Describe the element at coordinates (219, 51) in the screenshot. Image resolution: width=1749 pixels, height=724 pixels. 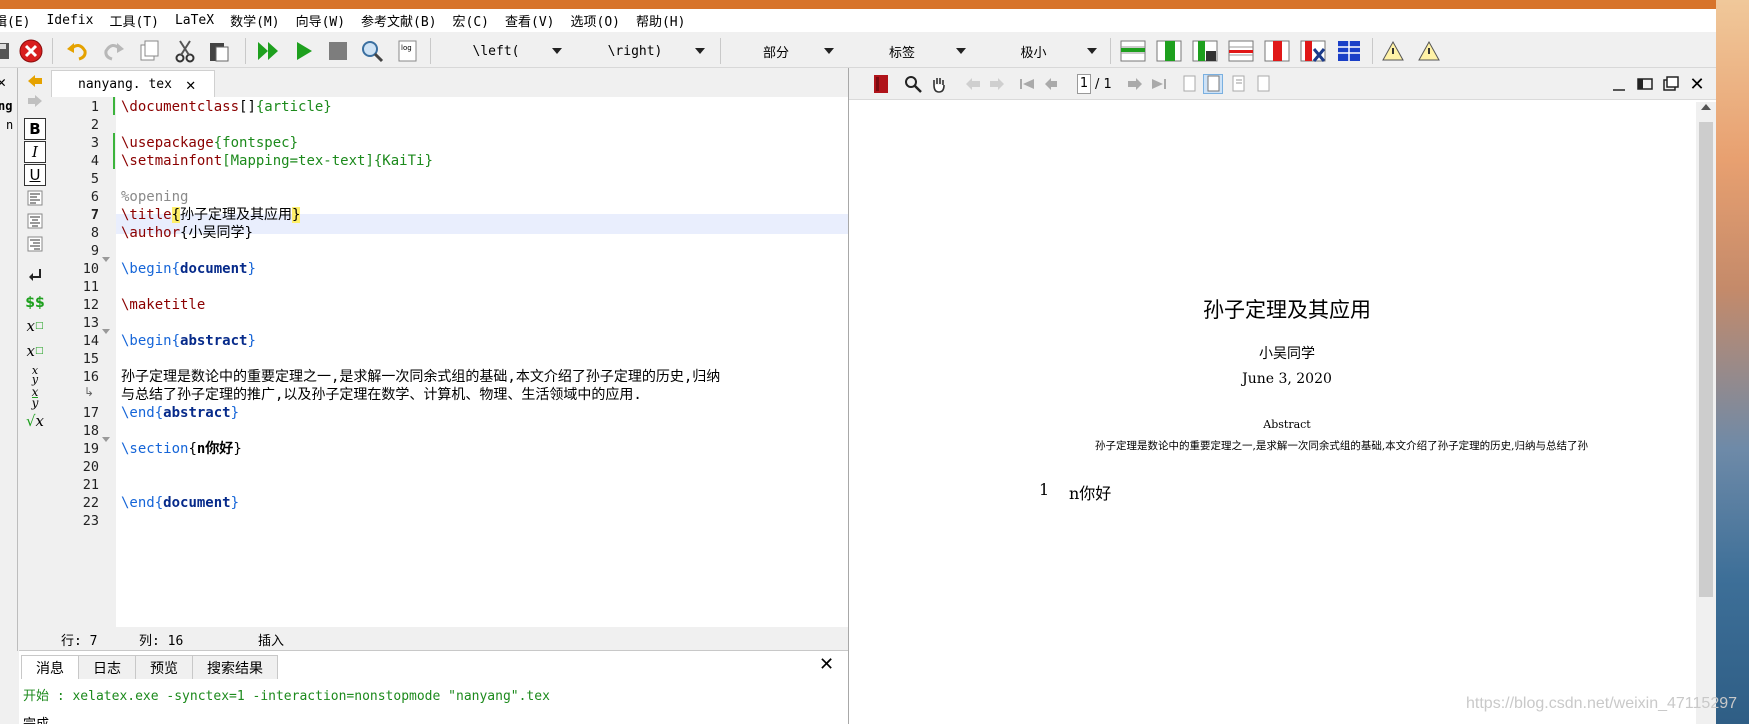
I see `paste-icon` at that location.